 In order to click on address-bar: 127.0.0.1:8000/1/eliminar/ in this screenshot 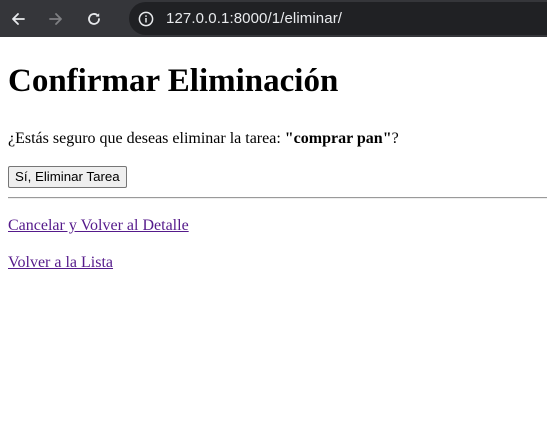, I will do `click(338, 18)`.